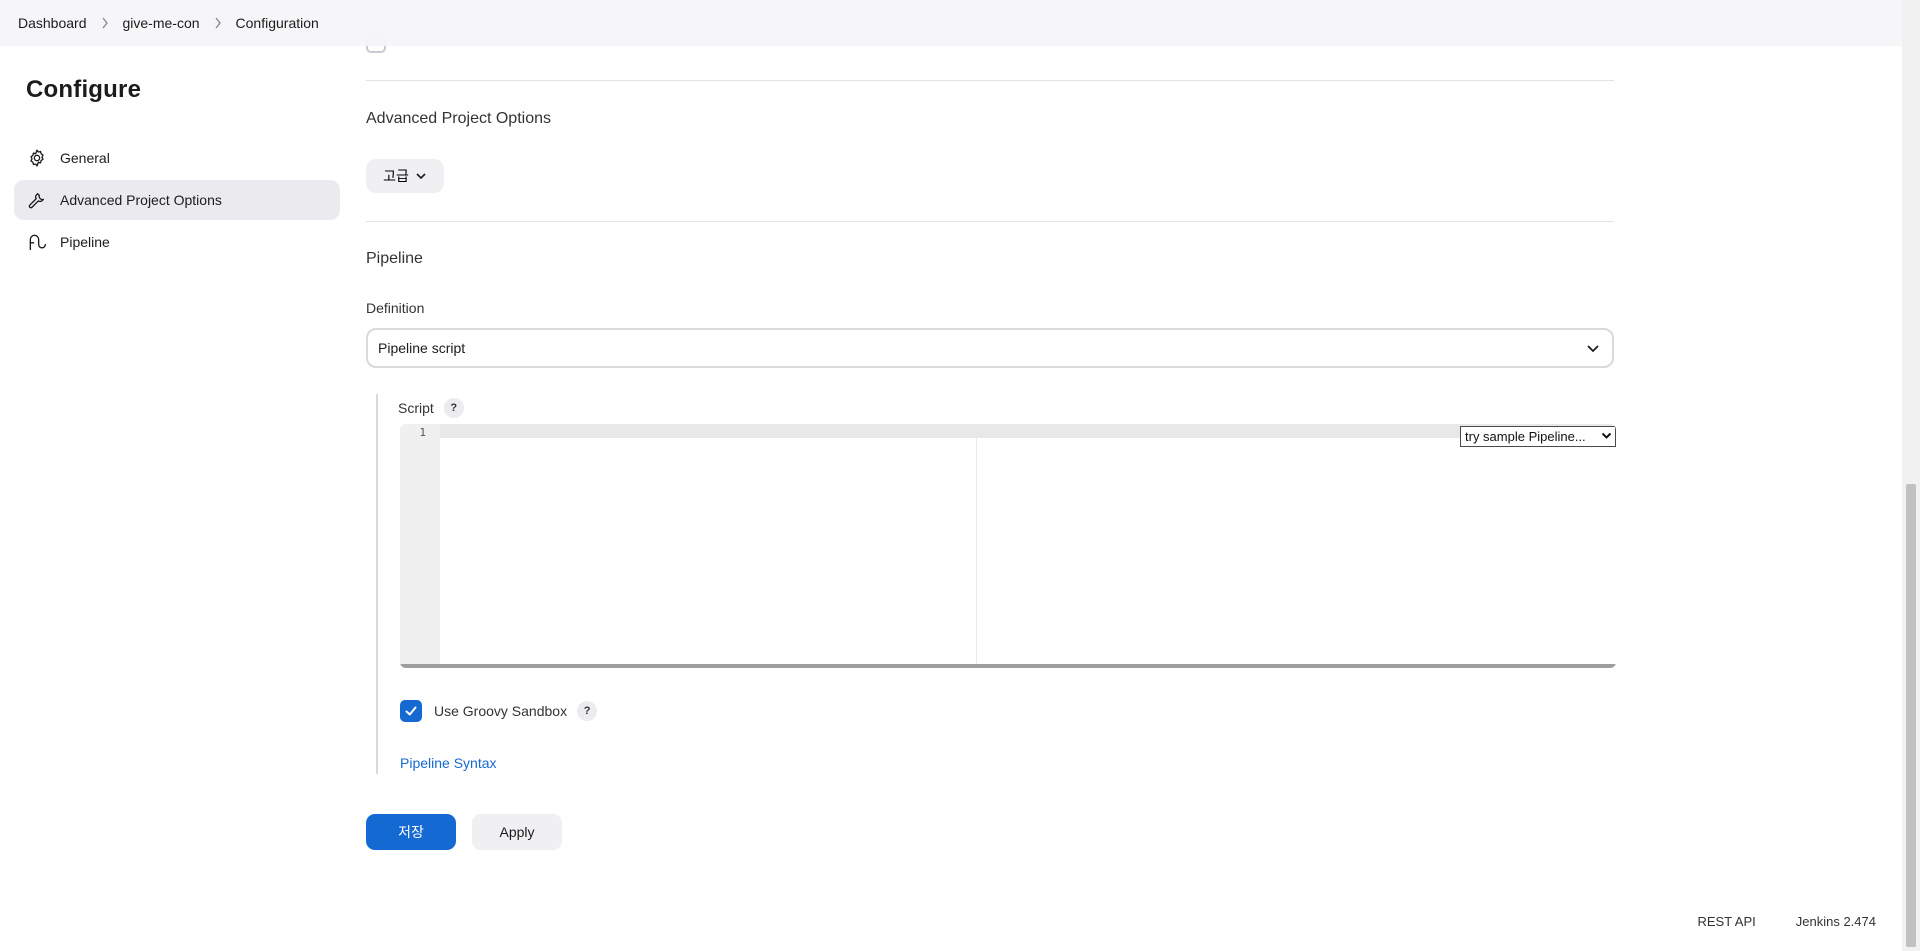 Image resolution: width=1920 pixels, height=951 pixels. I want to click on gear-icon, so click(37, 158).